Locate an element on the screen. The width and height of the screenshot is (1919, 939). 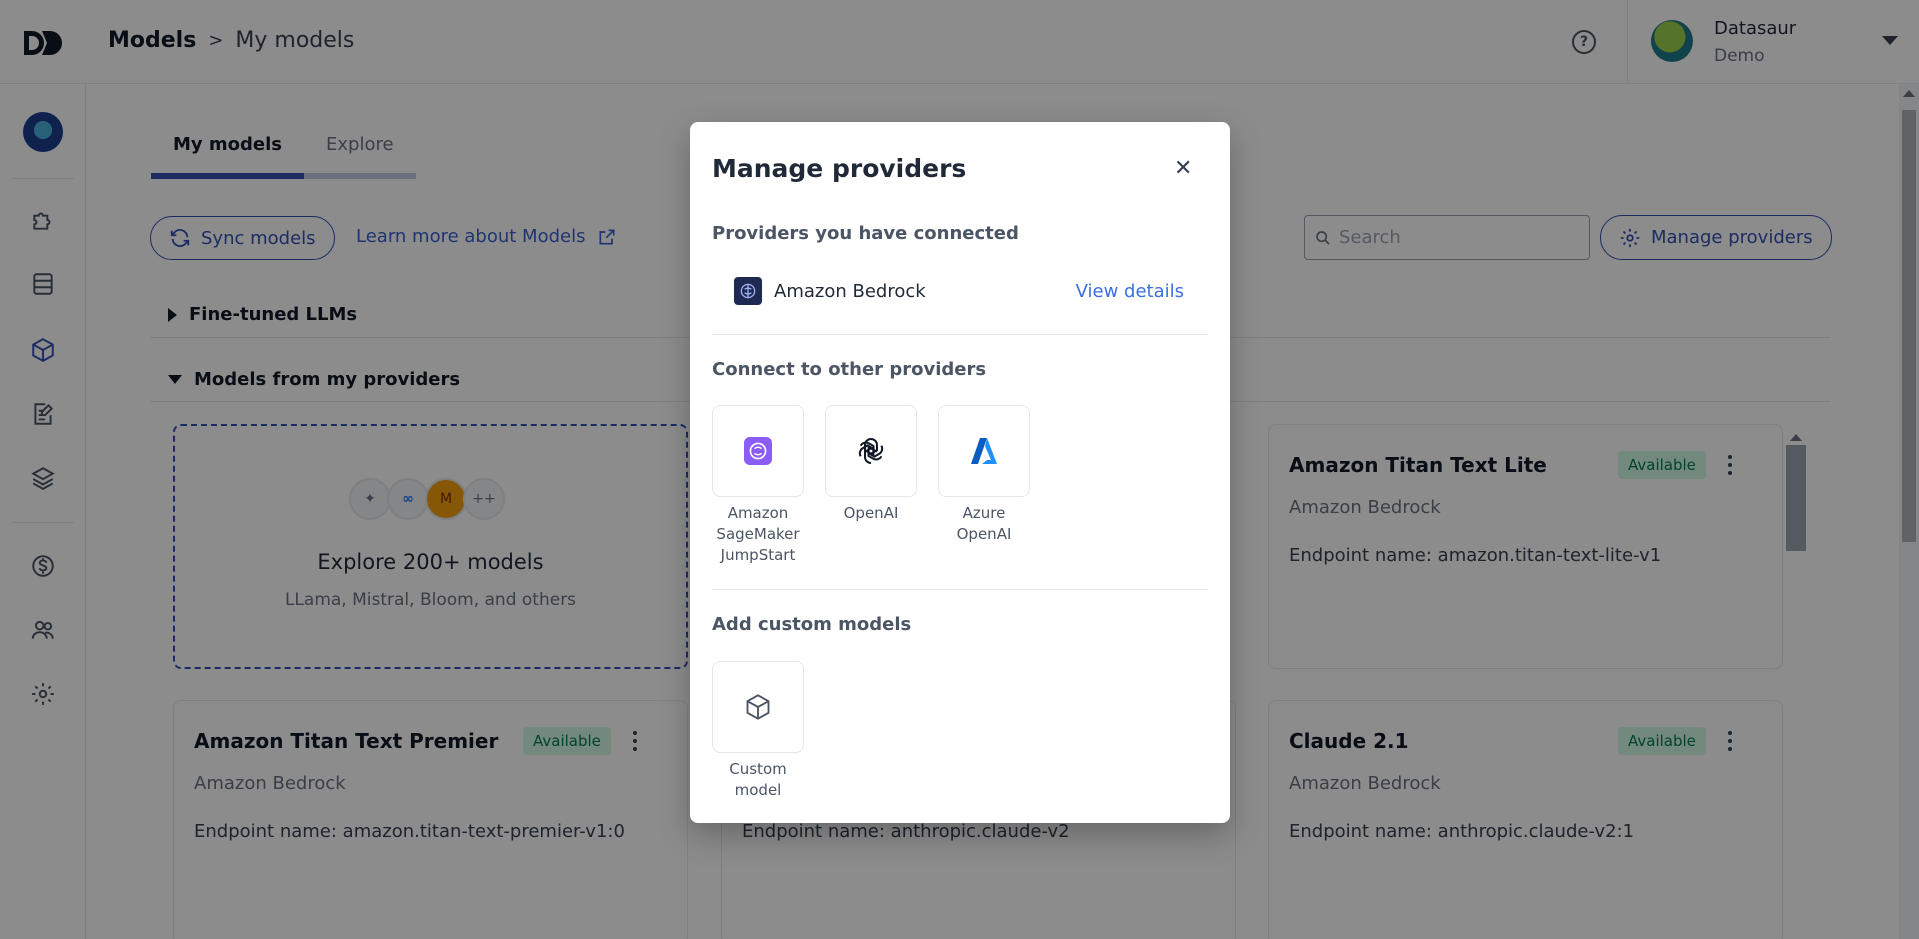
view-details-link: View details is located at coordinates (1130, 291).